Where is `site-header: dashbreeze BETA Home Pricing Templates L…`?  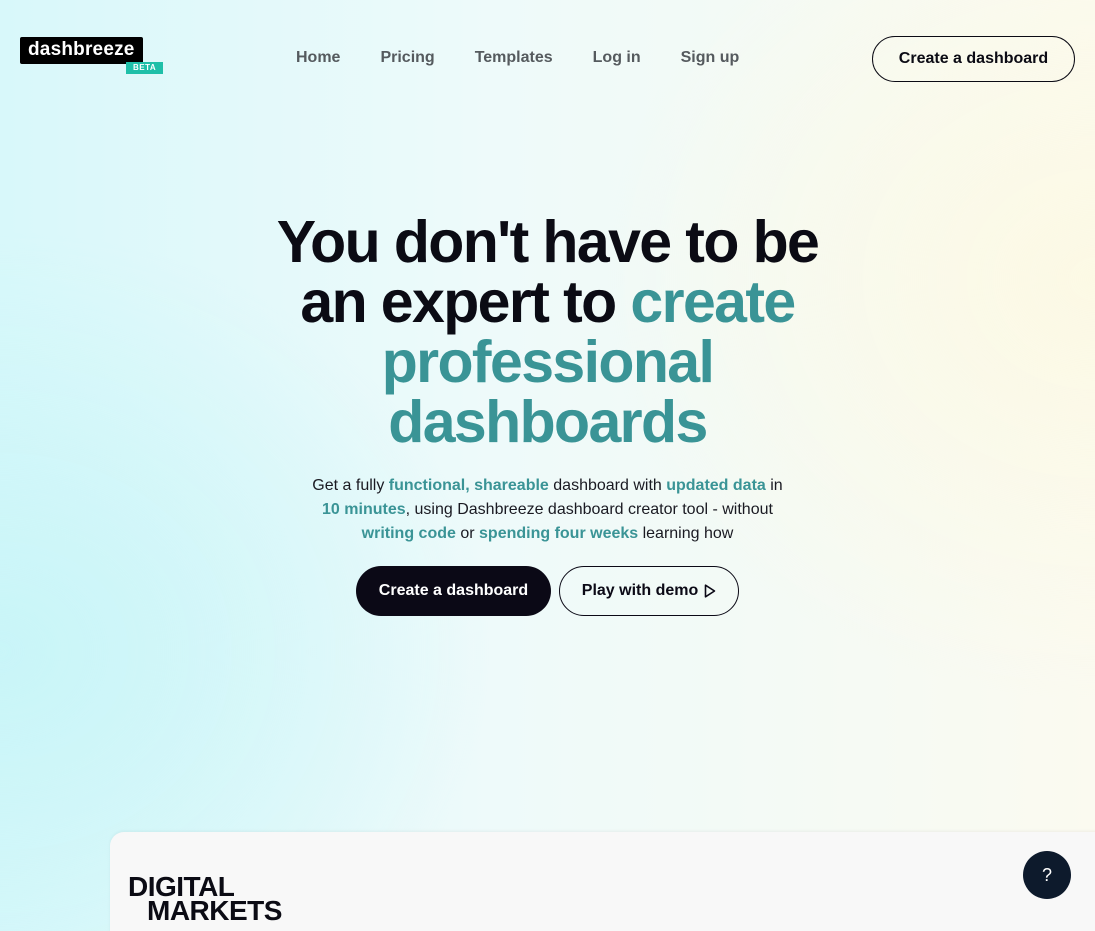 site-header: dashbreeze BETA Home Pricing Templates L… is located at coordinates (547, 55).